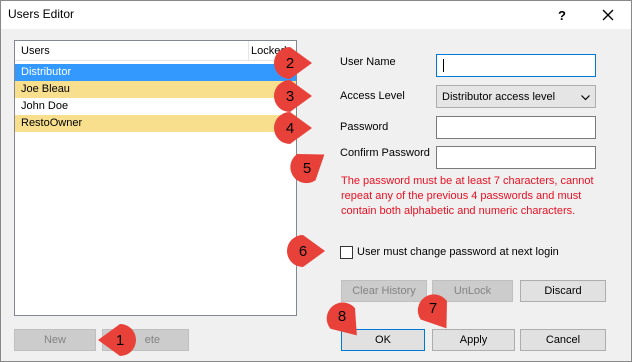 The height and width of the screenshot is (362, 632). Describe the element at coordinates (563, 340) in the screenshot. I see `cancel-button: Cancel` at that location.